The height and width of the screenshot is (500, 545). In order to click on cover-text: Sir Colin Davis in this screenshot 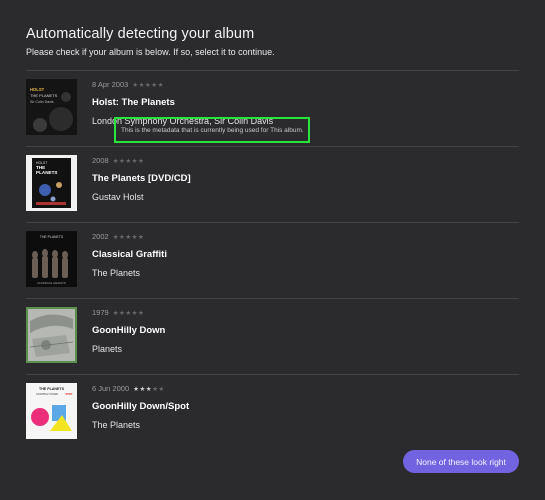, I will do `click(42, 102)`.